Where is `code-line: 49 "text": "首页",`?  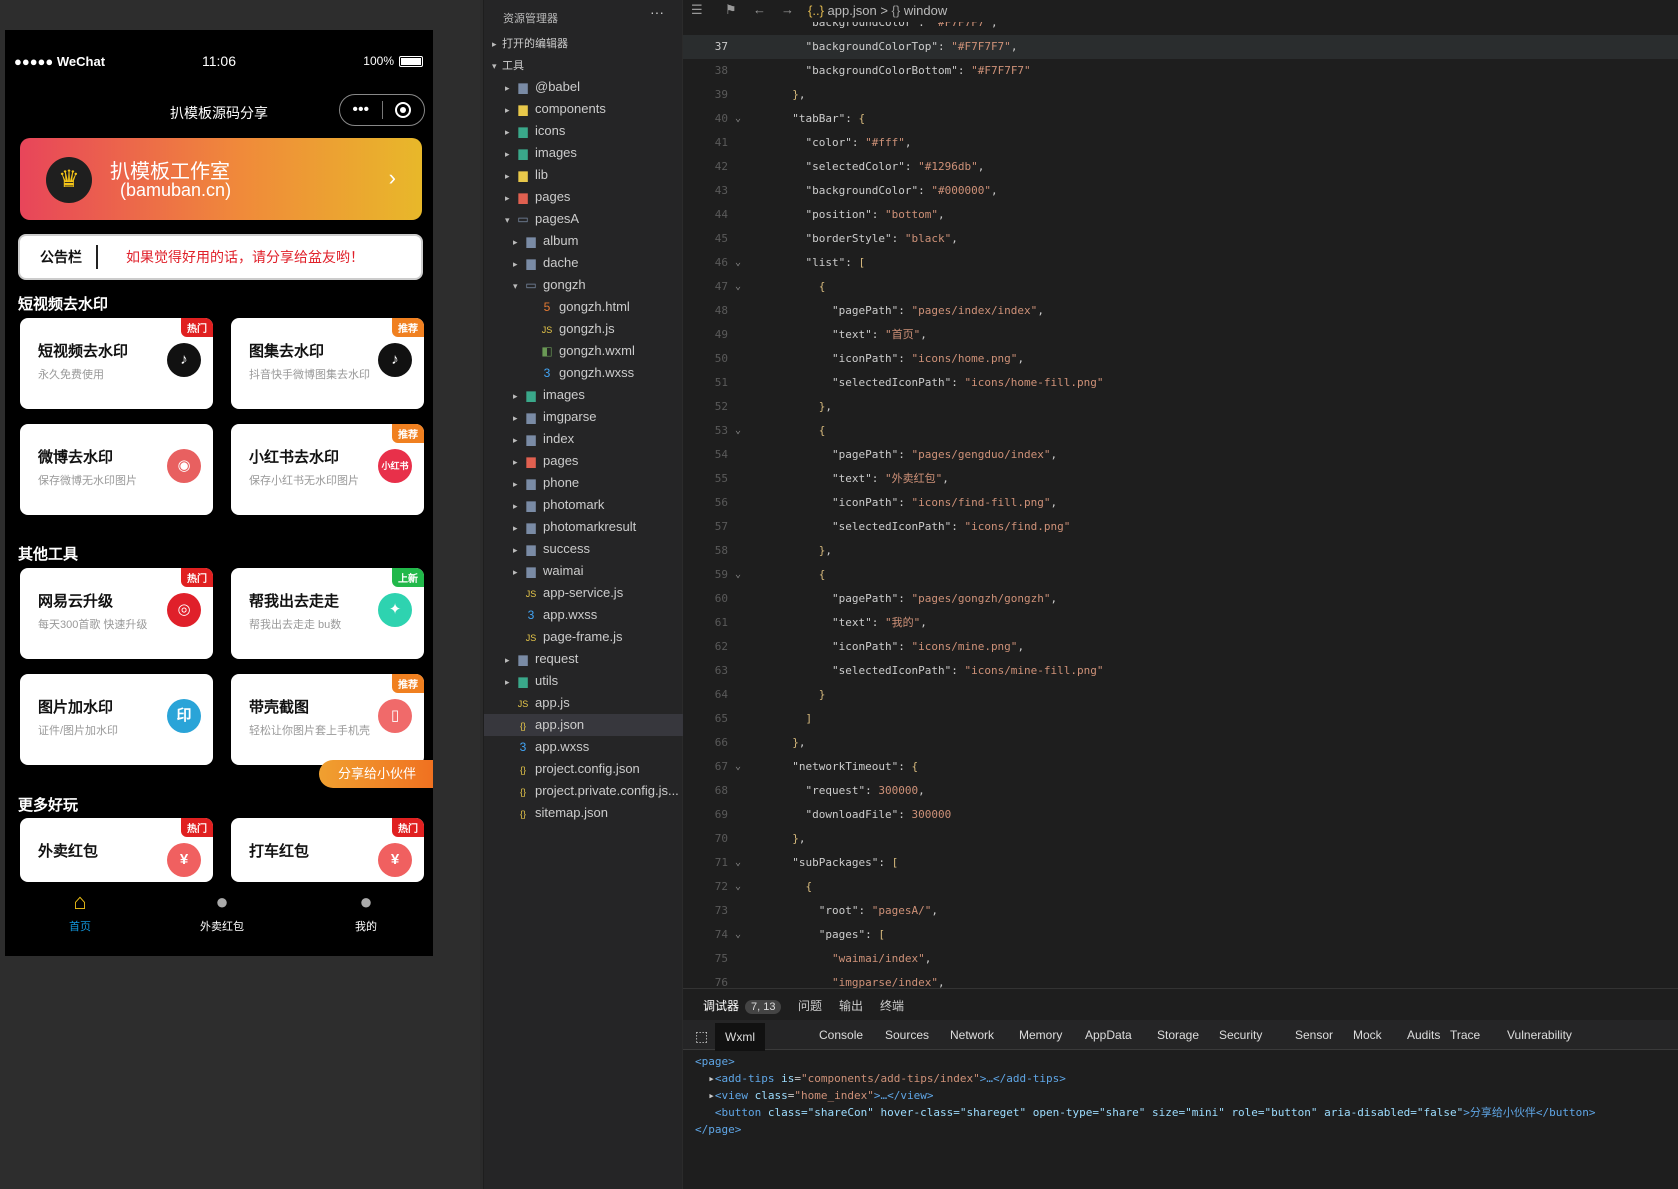
code-line: 49 "text": "首页", is located at coordinates (1180, 335).